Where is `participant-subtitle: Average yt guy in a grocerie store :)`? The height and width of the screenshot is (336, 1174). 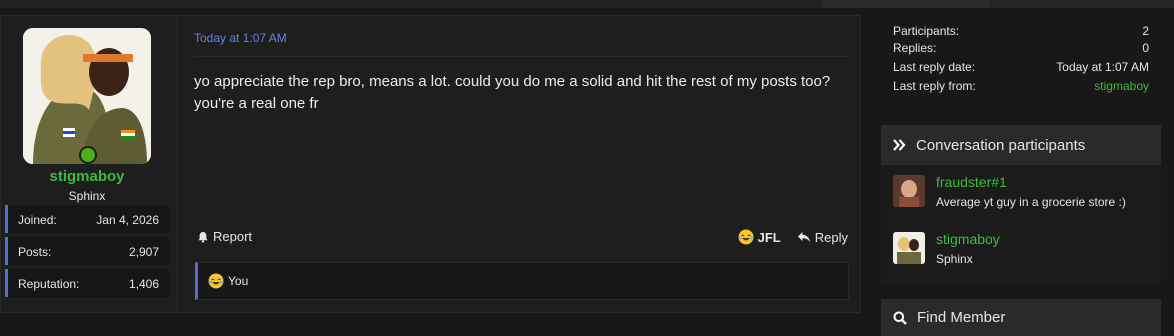 participant-subtitle: Average yt guy in a grocerie store :) is located at coordinates (1031, 202).